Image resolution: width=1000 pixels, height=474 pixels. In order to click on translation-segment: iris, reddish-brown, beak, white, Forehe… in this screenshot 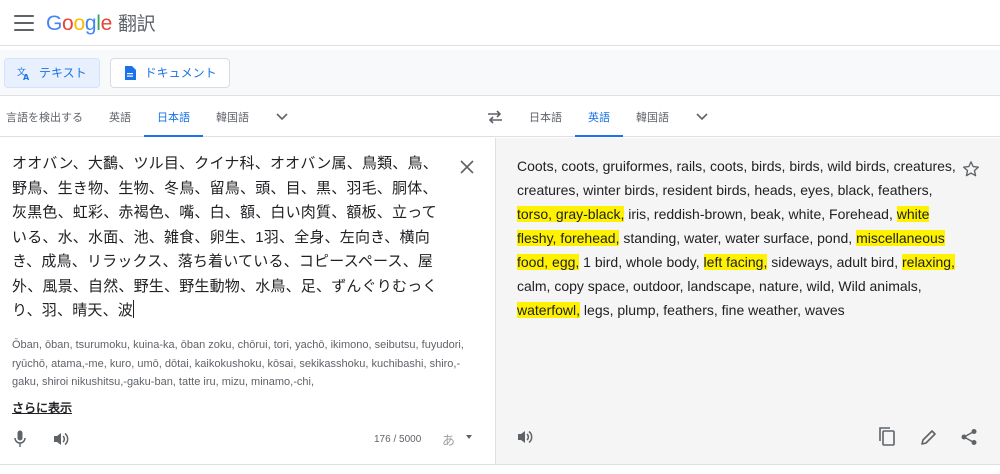, I will do `click(760, 214)`.